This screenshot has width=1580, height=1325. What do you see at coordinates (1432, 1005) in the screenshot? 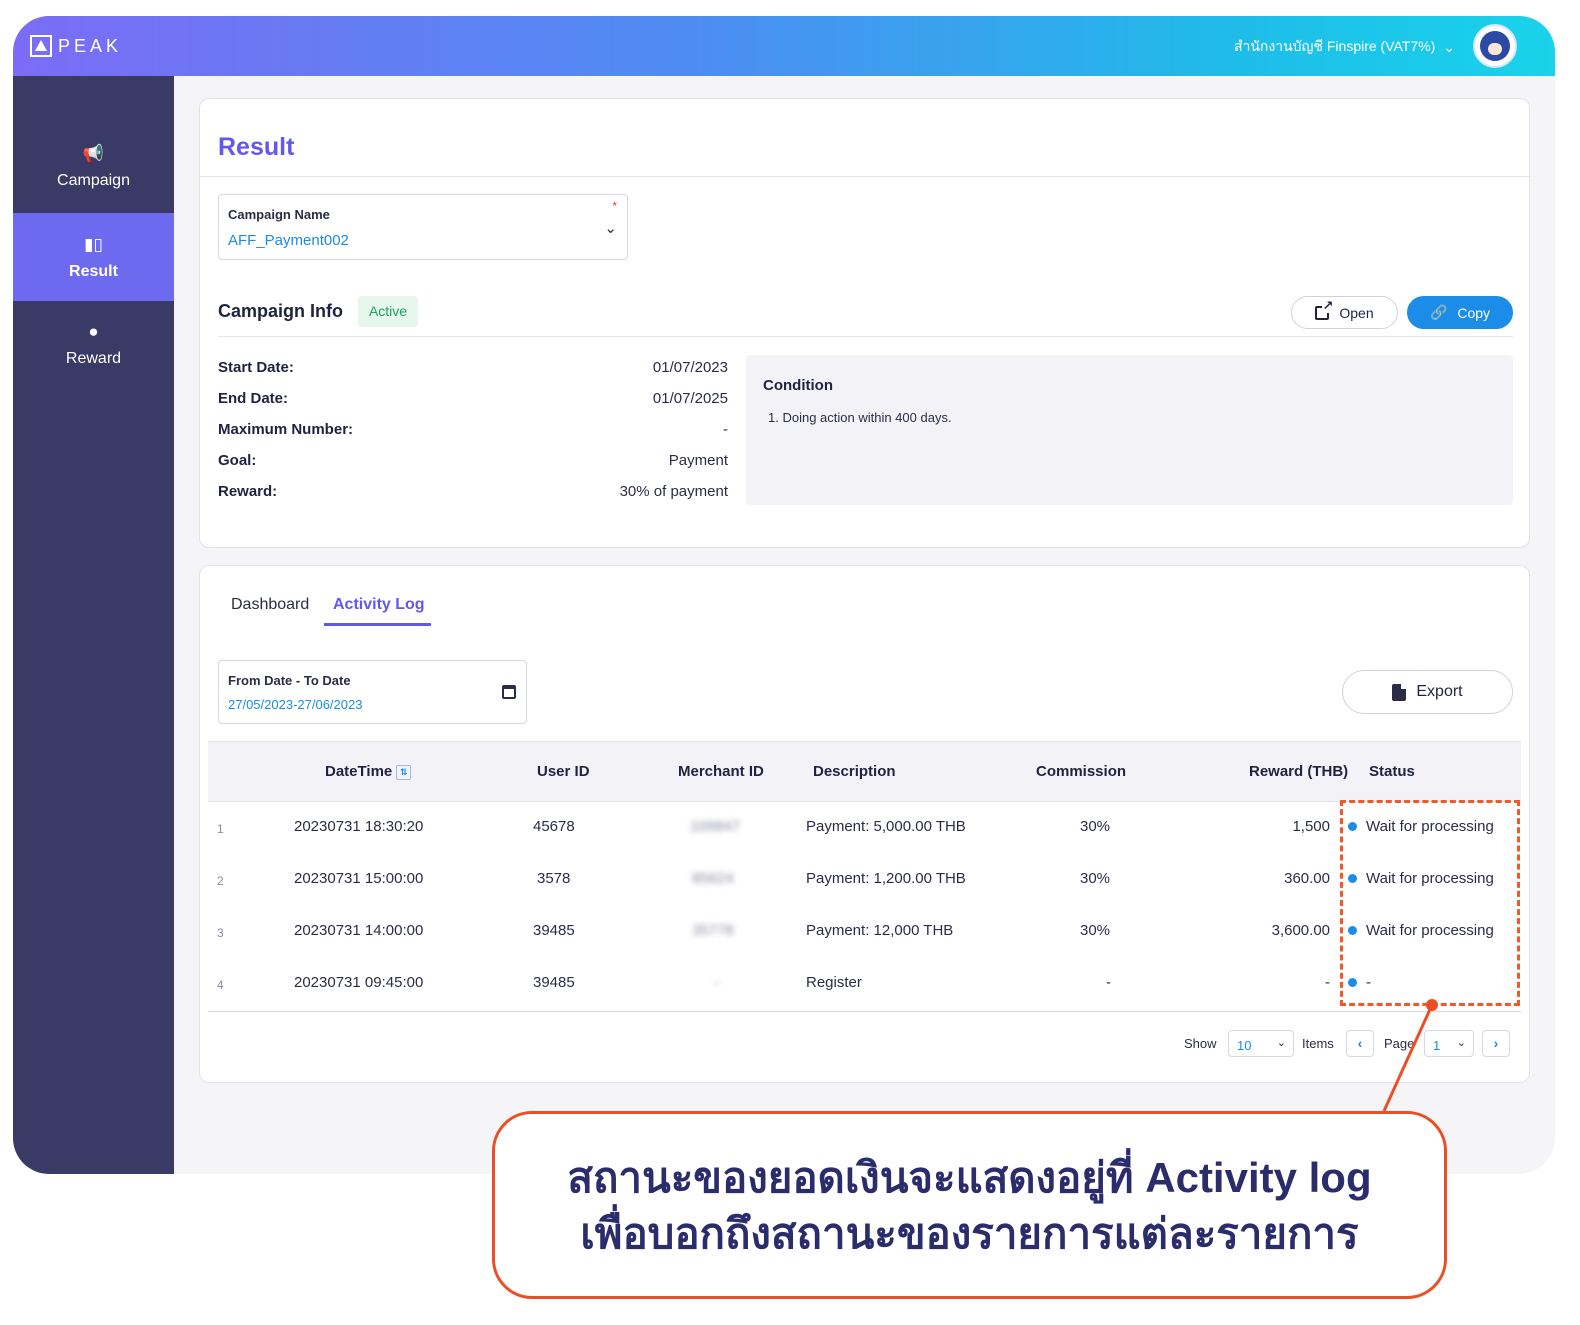
I see `leader-dot` at bounding box center [1432, 1005].